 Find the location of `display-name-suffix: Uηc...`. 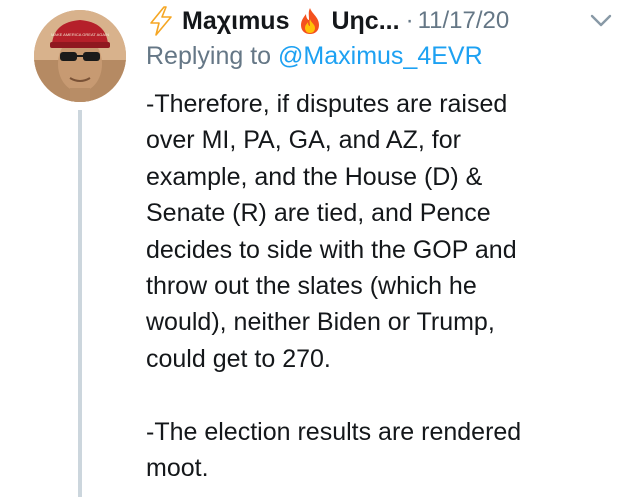

display-name-suffix: Uηc... is located at coordinates (365, 21).